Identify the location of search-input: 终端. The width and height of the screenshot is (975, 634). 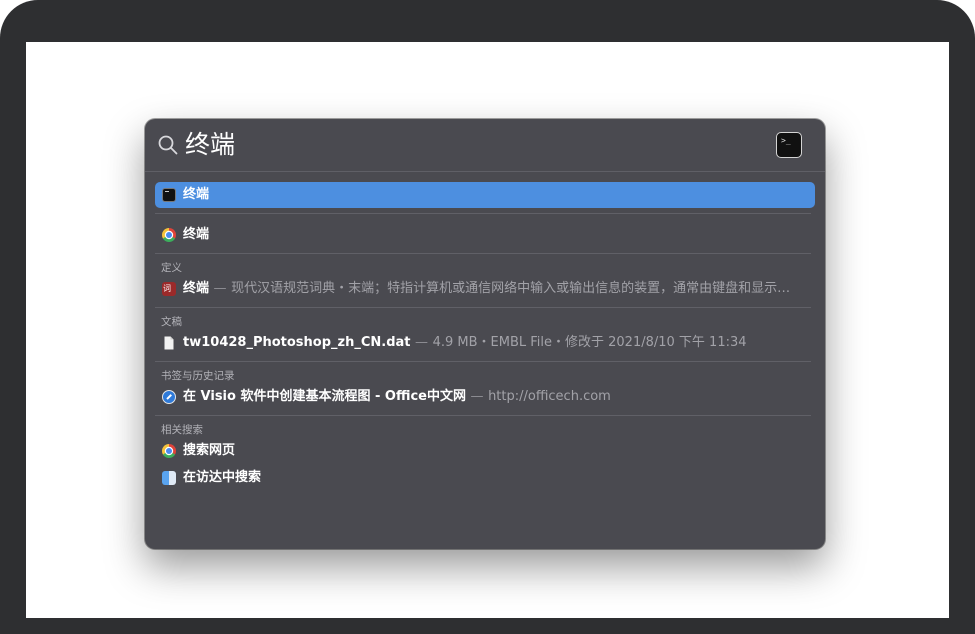
(210, 145).